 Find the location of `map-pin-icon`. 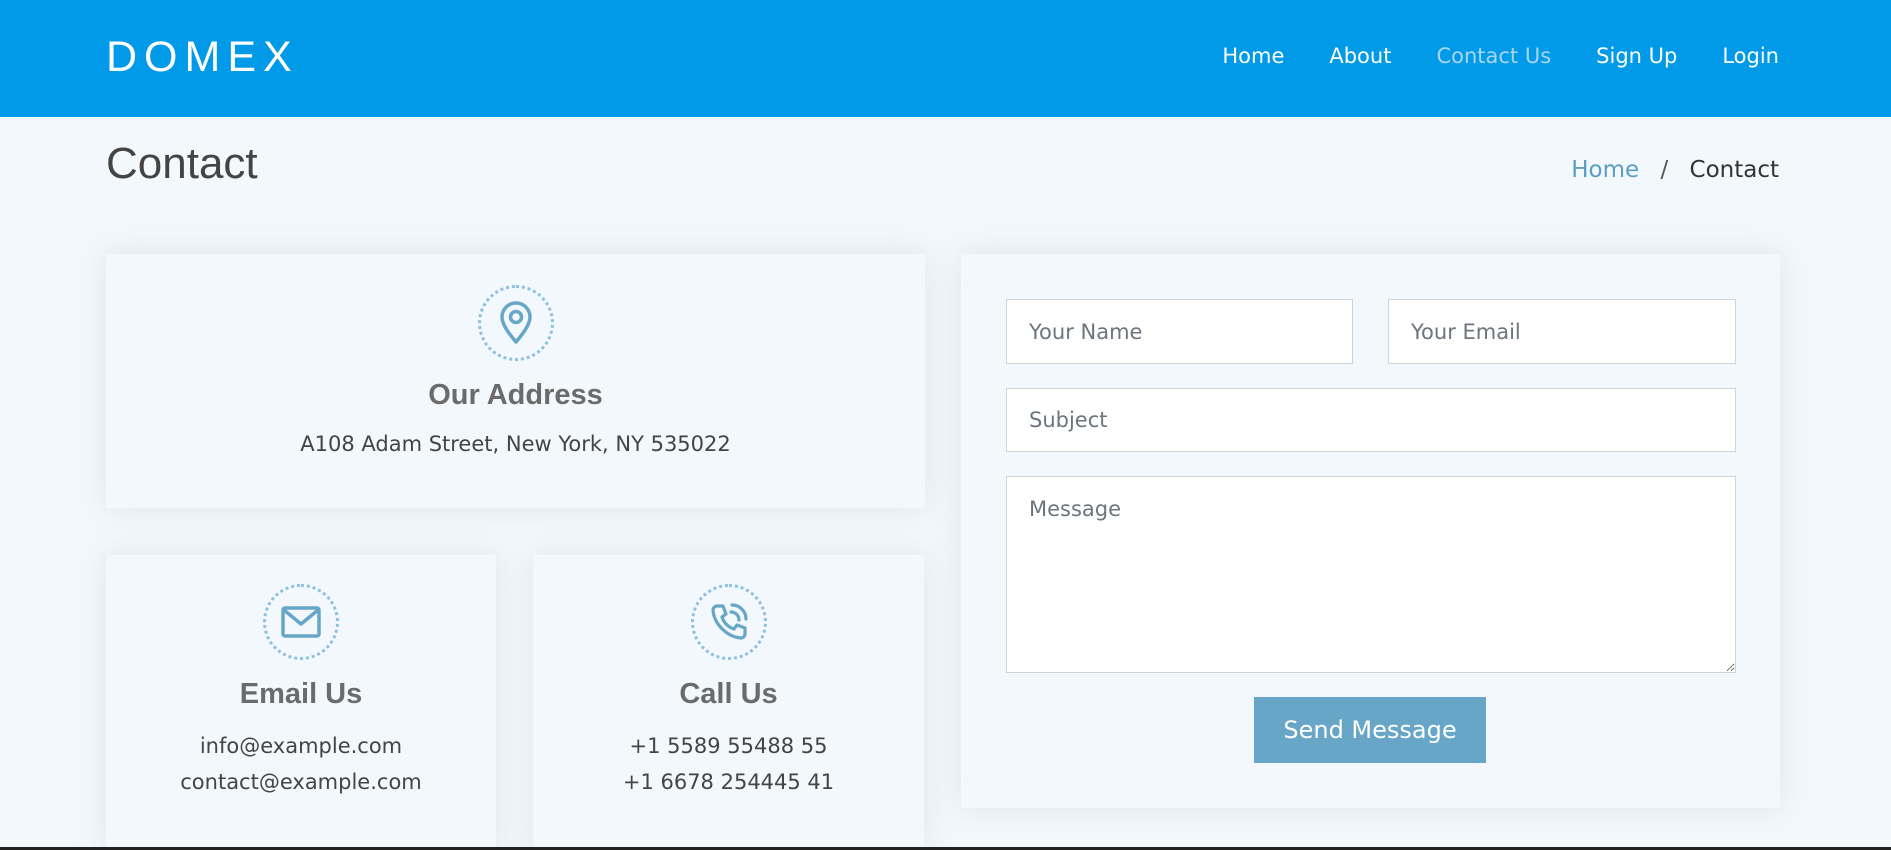

map-pin-icon is located at coordinates (515, 323).